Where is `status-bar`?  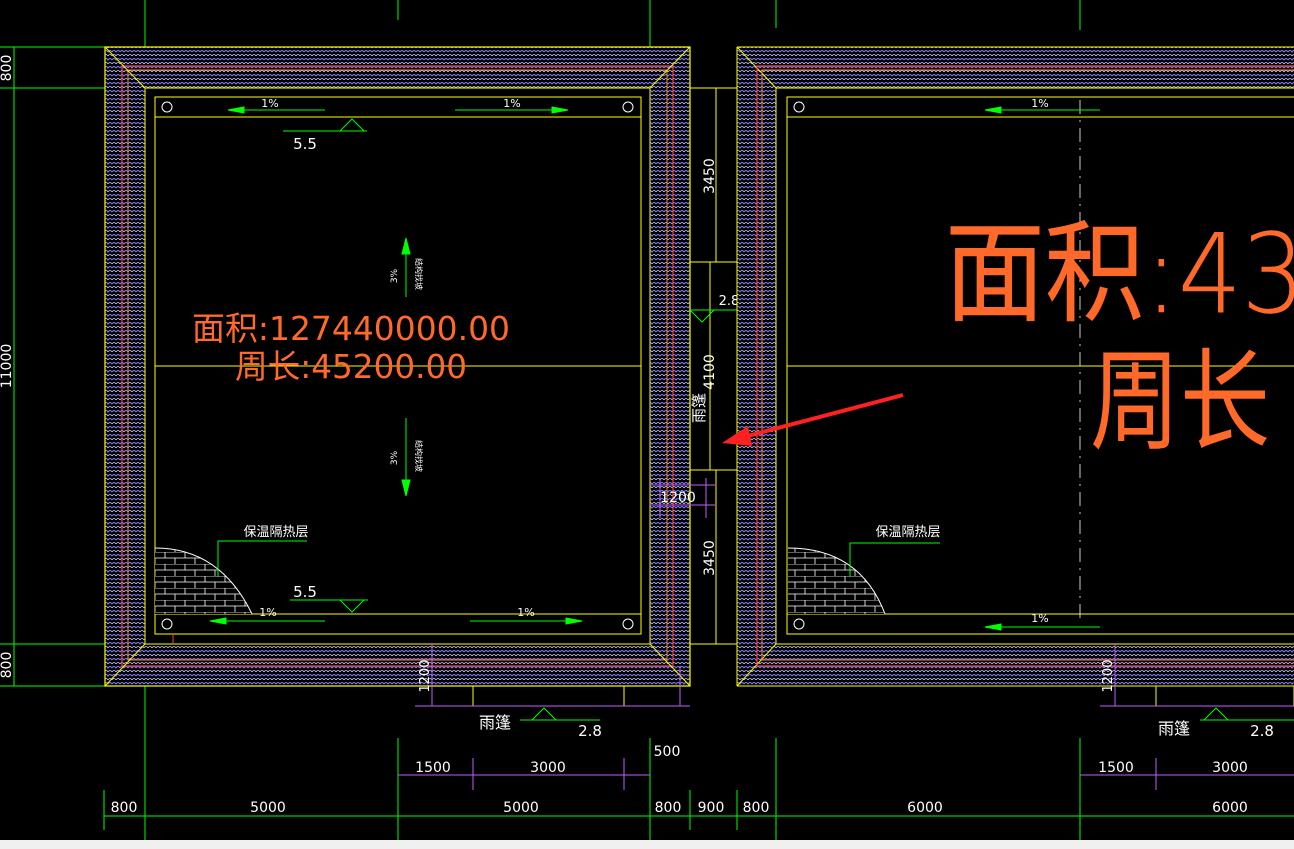
status-bar is located at coordinates (647, 844).